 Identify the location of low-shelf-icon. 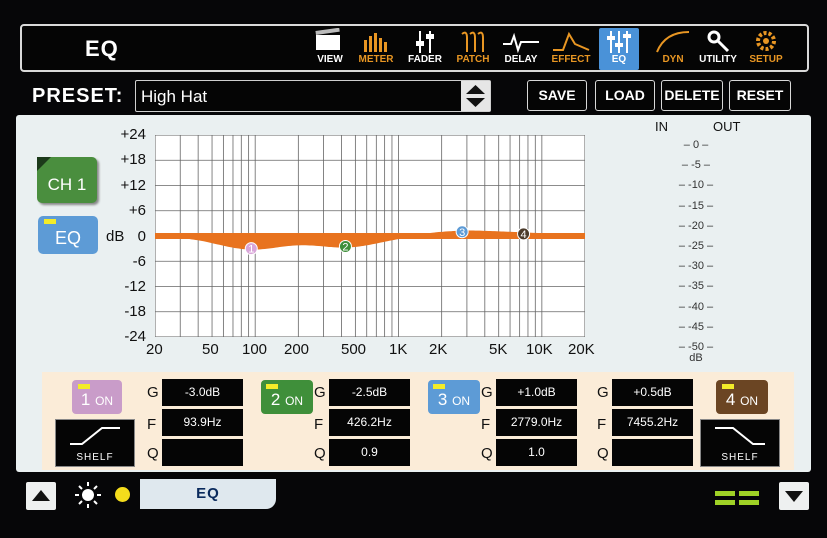
(95, 436).